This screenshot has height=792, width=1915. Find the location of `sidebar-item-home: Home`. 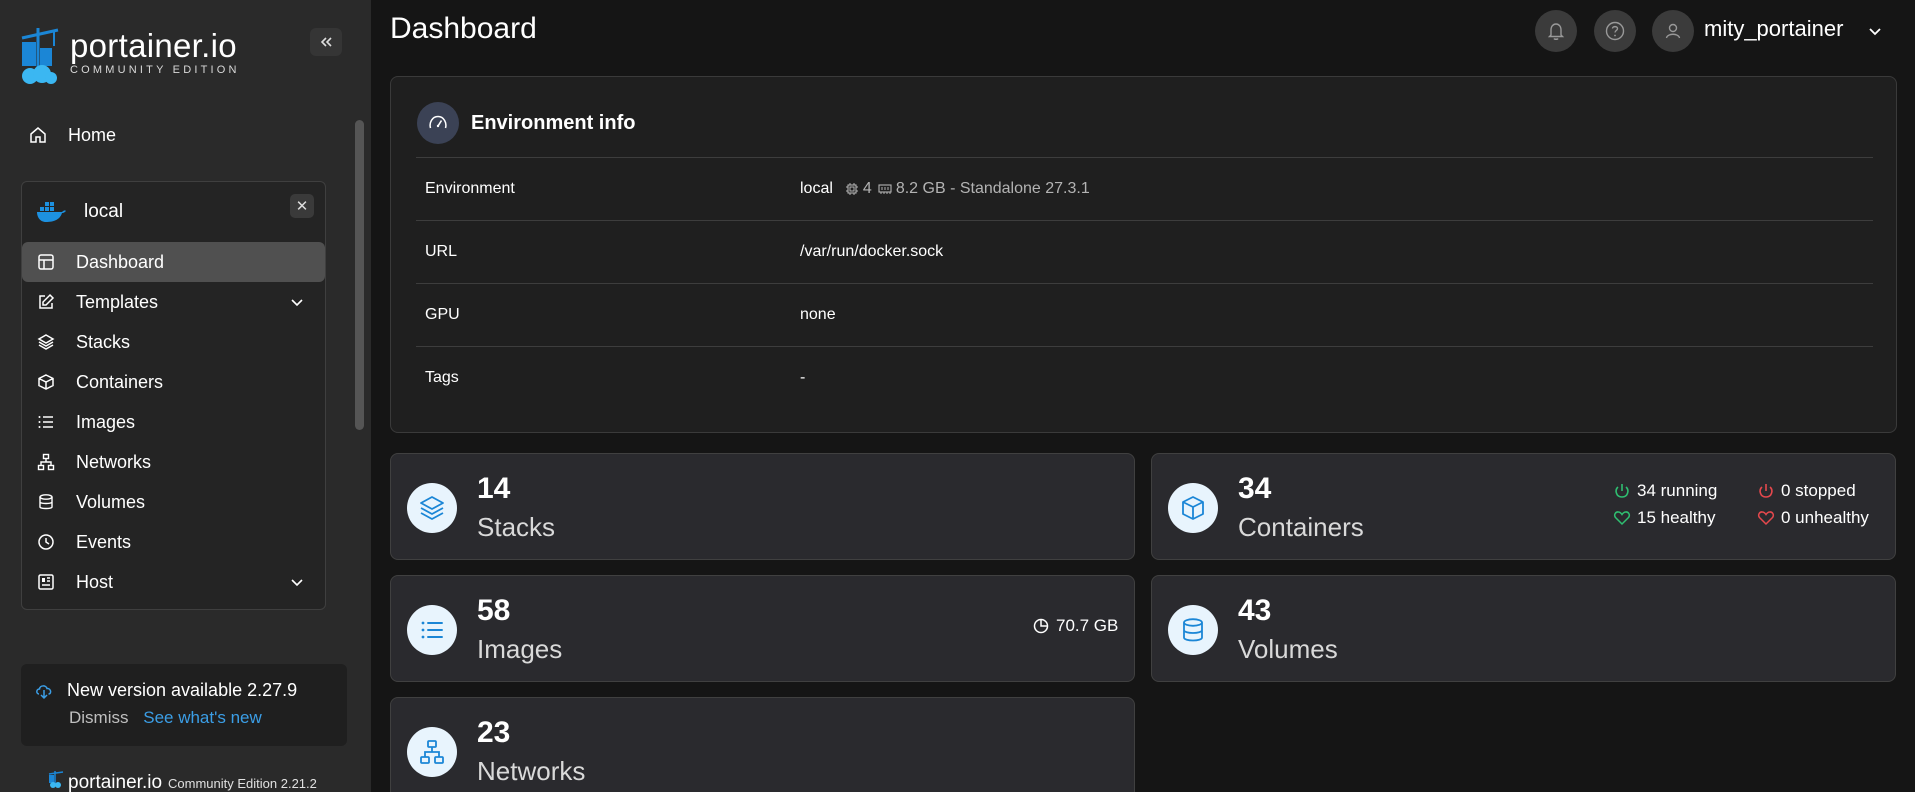

sidebar-item-home: Home is located at coordinates (178, 135).